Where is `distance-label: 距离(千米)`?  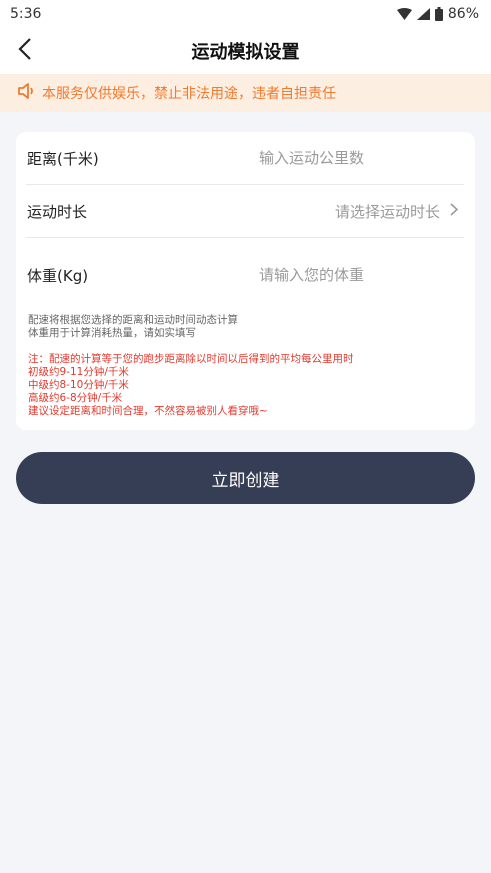 distance-label: 距离(千米) is located at coordinates (63, 158).